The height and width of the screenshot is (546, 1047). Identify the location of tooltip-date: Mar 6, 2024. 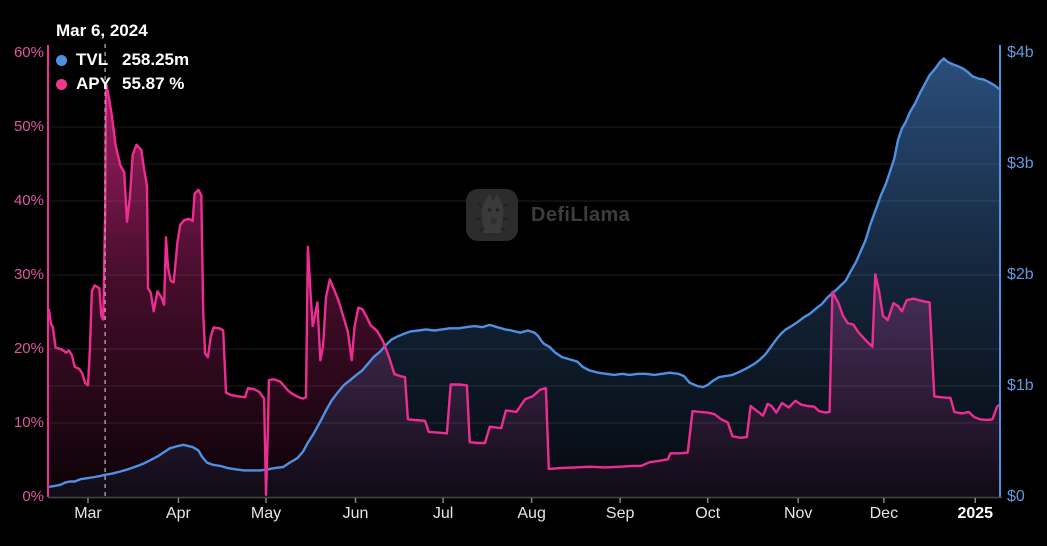
(102, 30).